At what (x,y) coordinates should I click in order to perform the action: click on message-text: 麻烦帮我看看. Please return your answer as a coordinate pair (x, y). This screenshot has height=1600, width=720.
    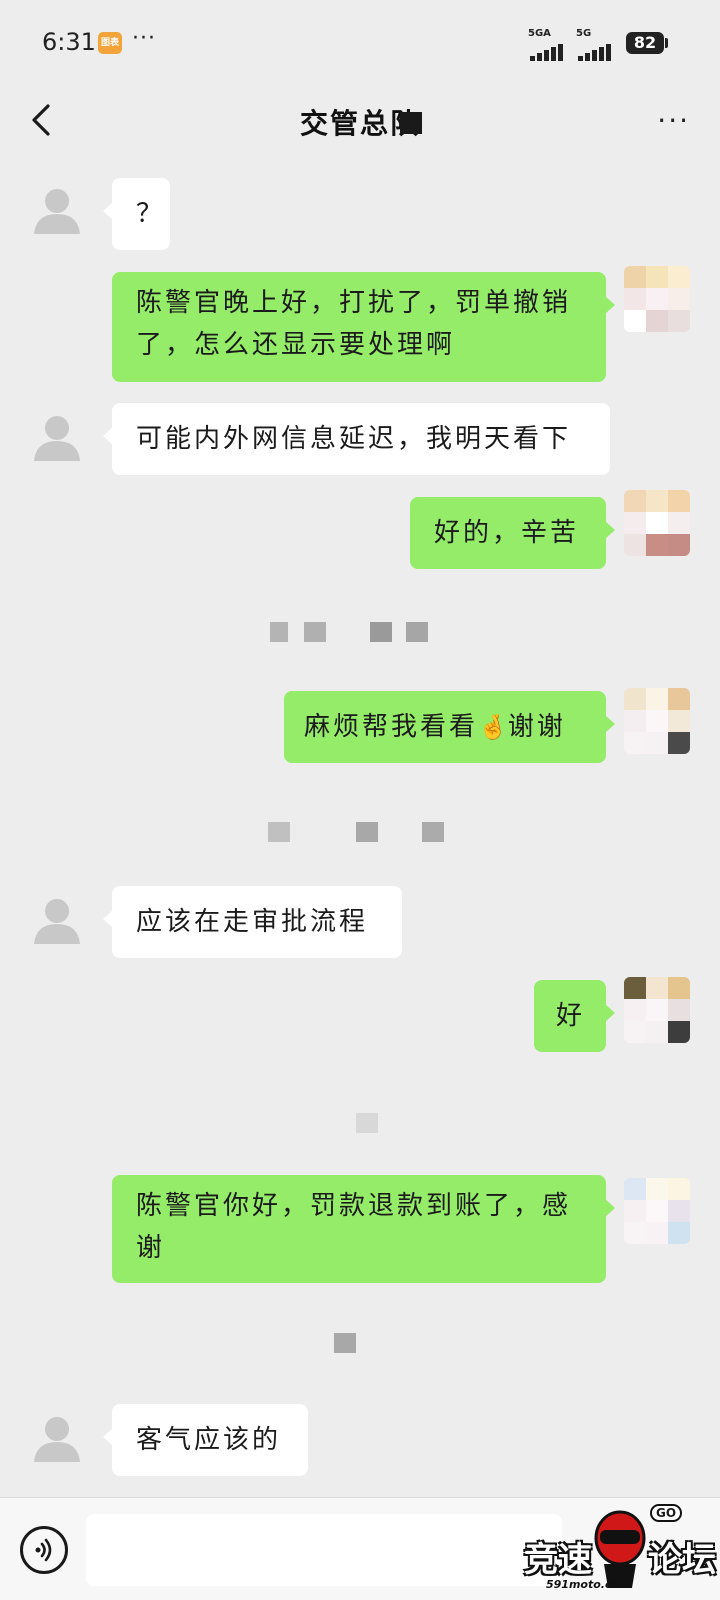
    Looking at the image, I should click on (391, 727).